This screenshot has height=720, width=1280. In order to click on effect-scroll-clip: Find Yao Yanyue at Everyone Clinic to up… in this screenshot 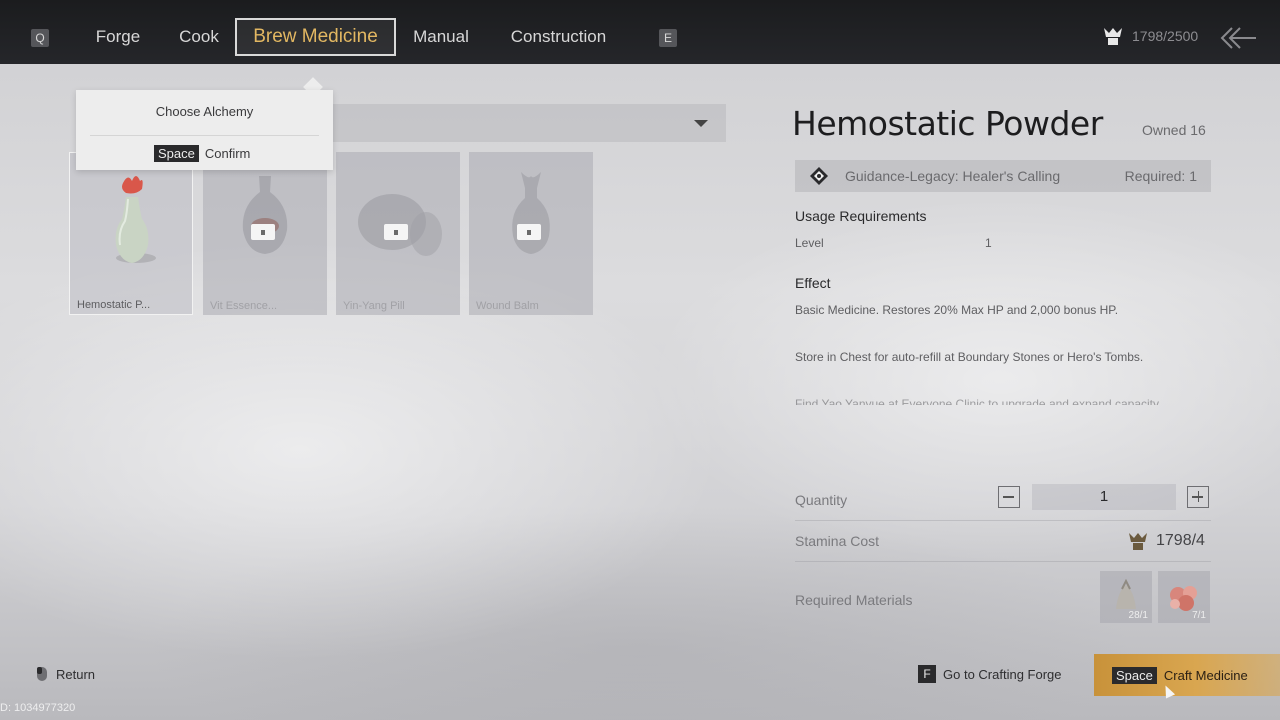, I will do `click(1005, 399)`.